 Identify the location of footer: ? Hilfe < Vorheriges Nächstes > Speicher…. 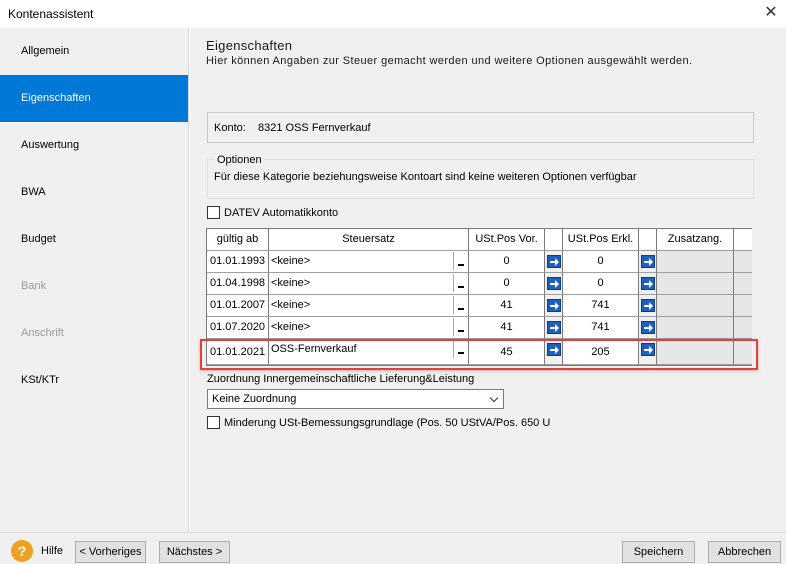
(393, 548).